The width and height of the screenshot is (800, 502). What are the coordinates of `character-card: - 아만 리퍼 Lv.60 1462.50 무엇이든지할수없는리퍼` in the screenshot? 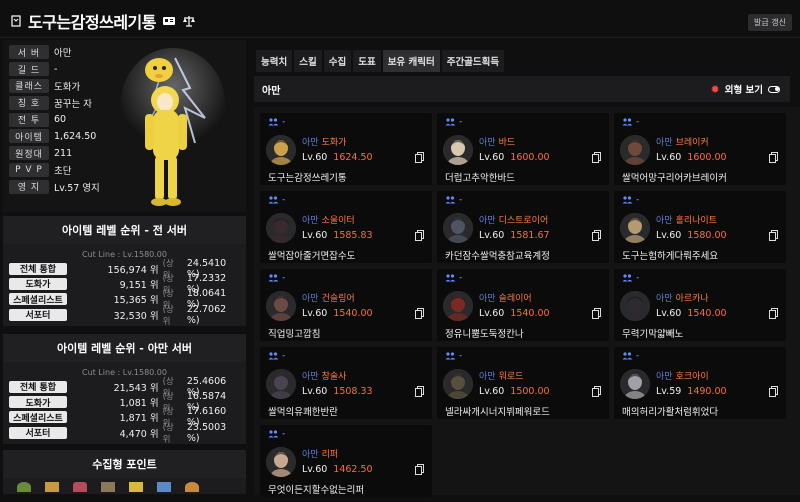 It's located at (346, 461).